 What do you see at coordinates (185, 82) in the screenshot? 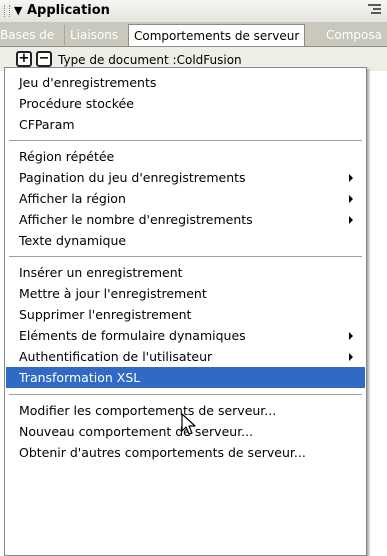
I see `menu-item-jeu-enregistrements: Jeu d'enregistrements` at bounding box center [185, 82].